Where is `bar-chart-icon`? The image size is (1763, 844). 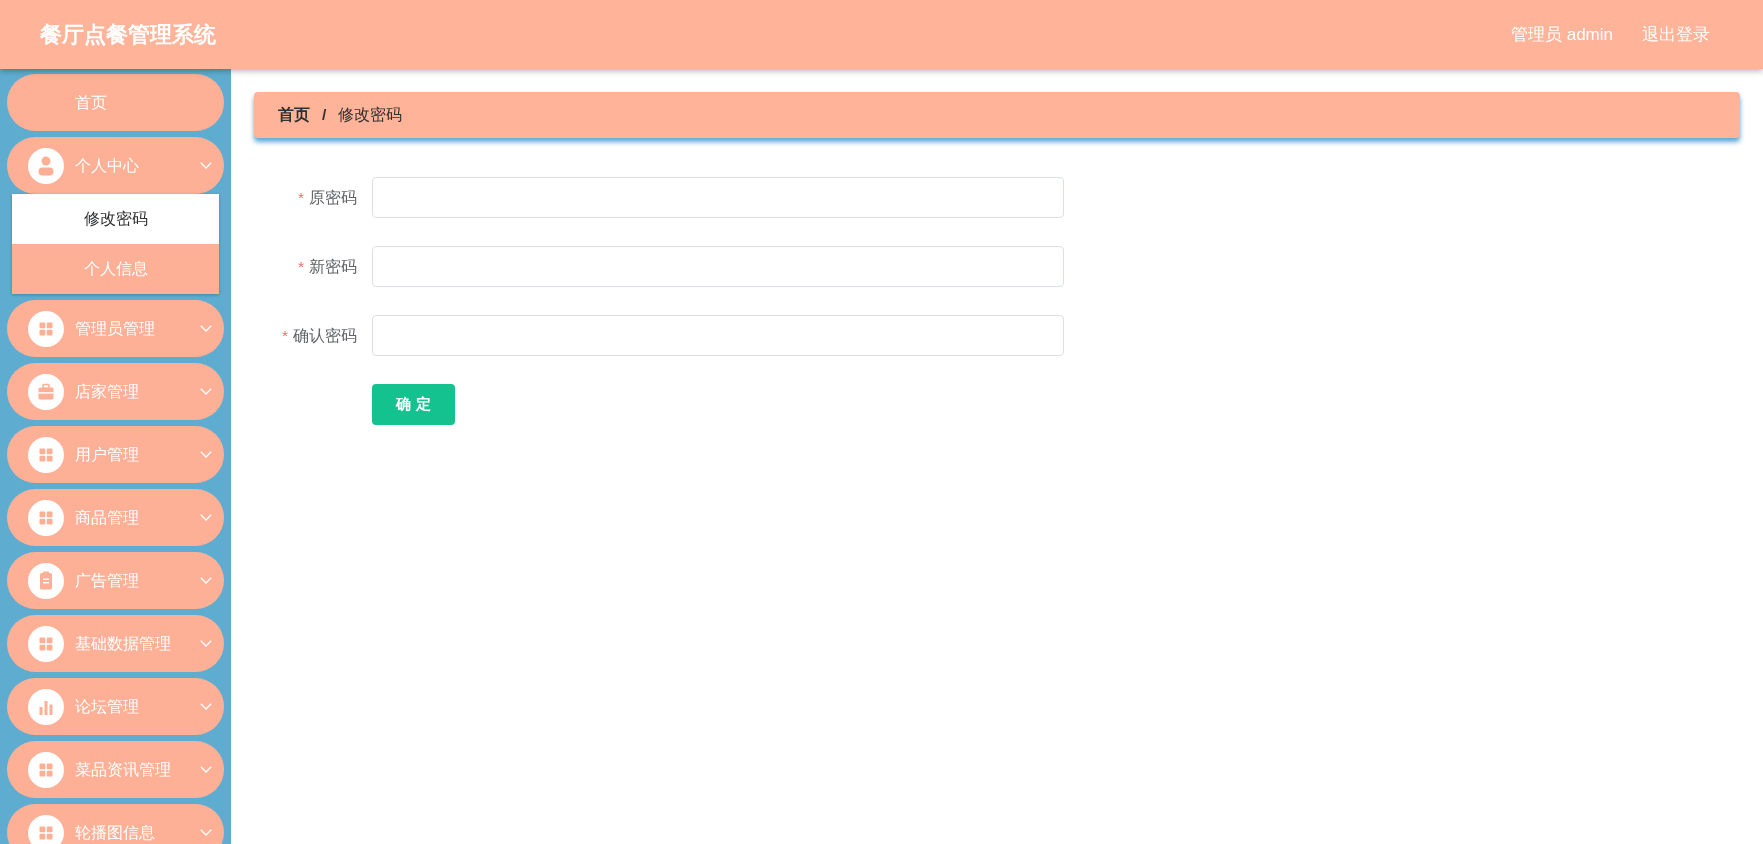
bar-chart-icon is located at coordinates (46, 706).